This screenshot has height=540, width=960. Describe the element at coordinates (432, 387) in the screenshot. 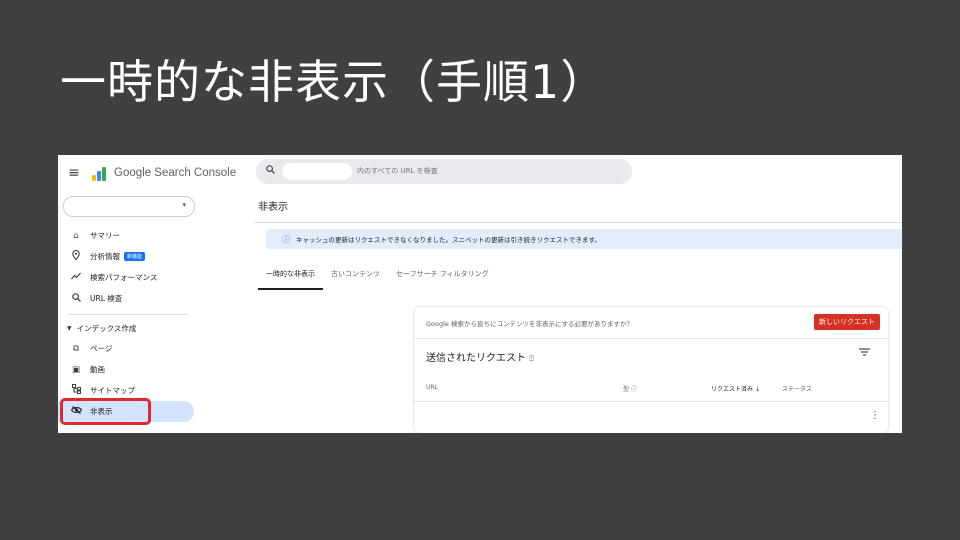

I see `column-header-url: URL` at that location.